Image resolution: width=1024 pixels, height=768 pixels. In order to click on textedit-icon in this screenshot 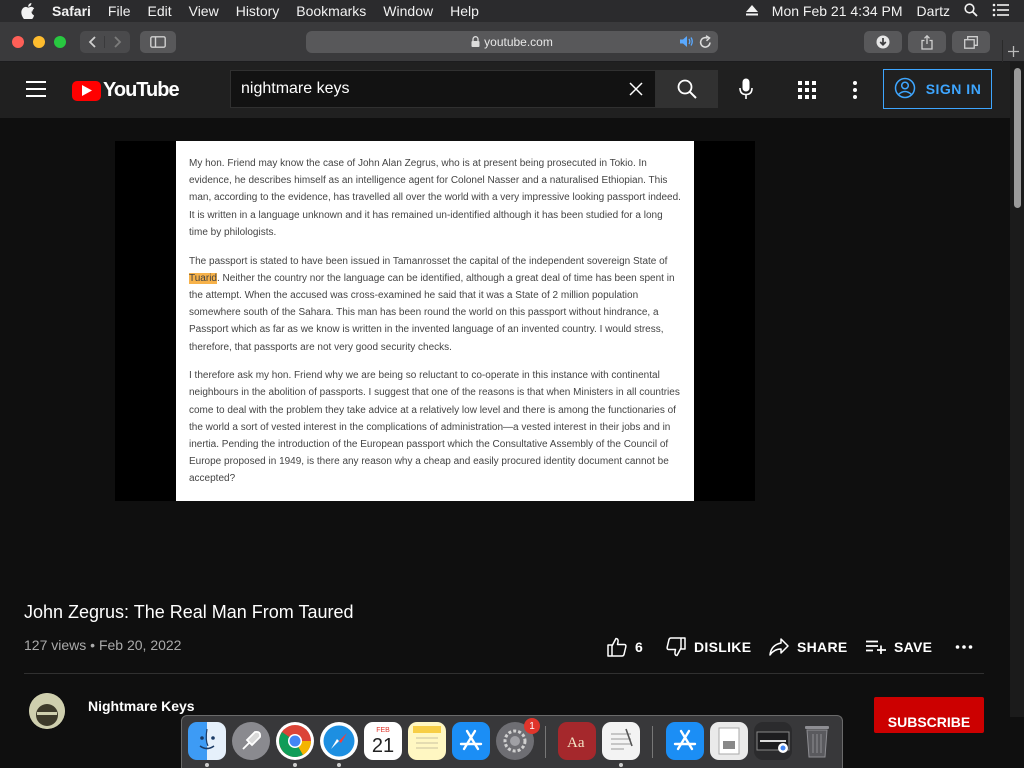, I will do `click(621, 741)`.